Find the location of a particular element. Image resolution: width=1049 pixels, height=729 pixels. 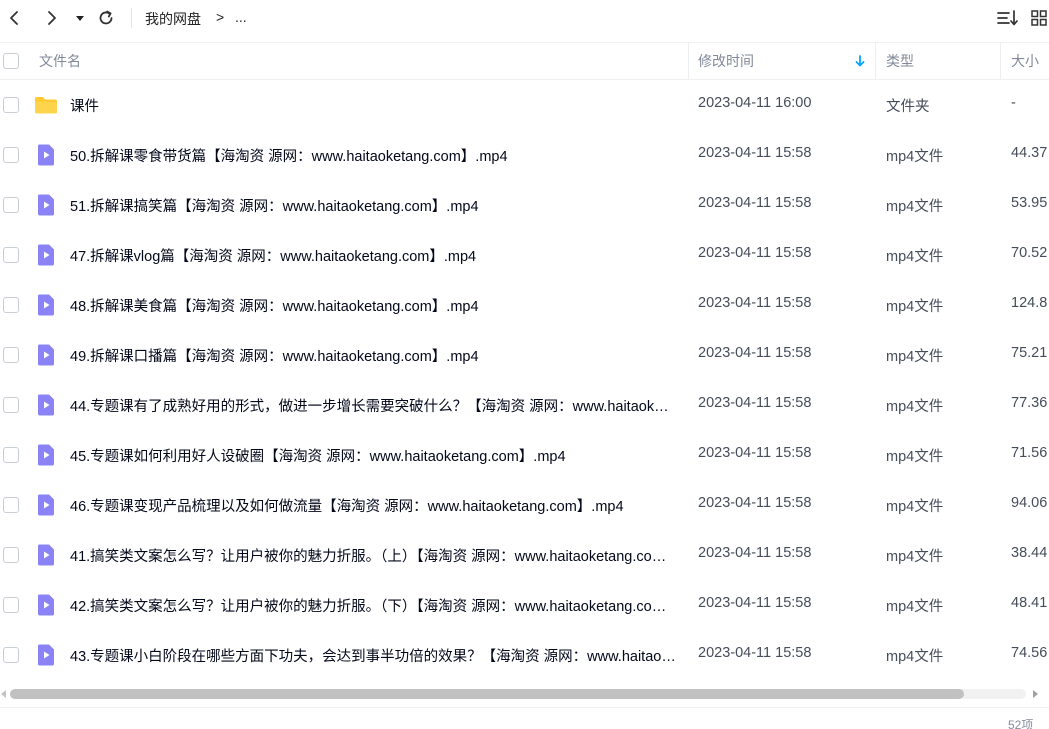

history-dropdown-button is located at coordinates (80, 18).